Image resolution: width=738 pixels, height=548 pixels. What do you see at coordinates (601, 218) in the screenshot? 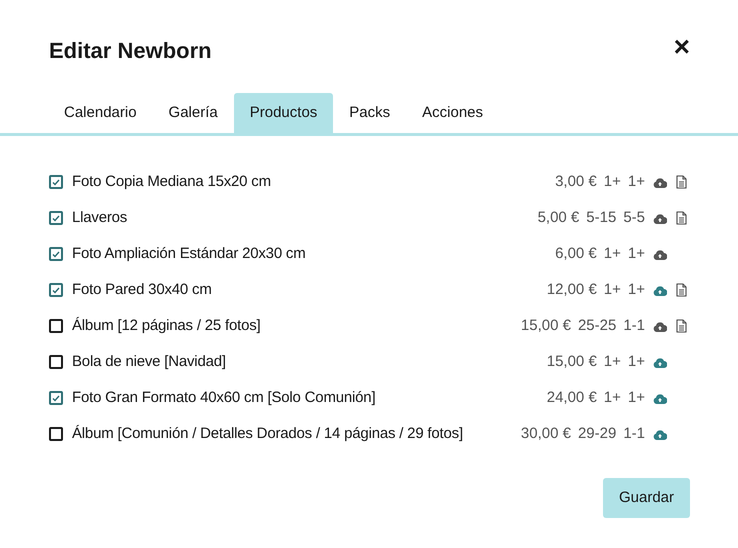
I see `quantity-range: 5-15` at bounding box center [601, 218].